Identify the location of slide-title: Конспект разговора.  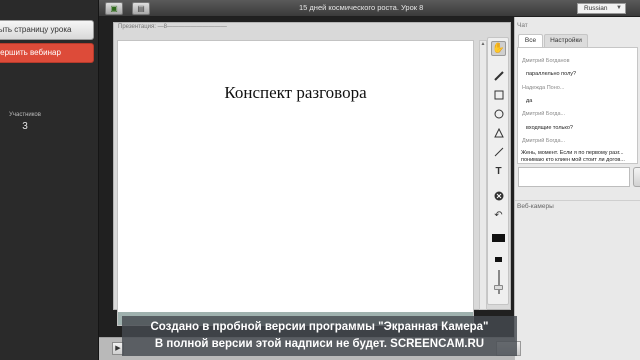
(295, 92).